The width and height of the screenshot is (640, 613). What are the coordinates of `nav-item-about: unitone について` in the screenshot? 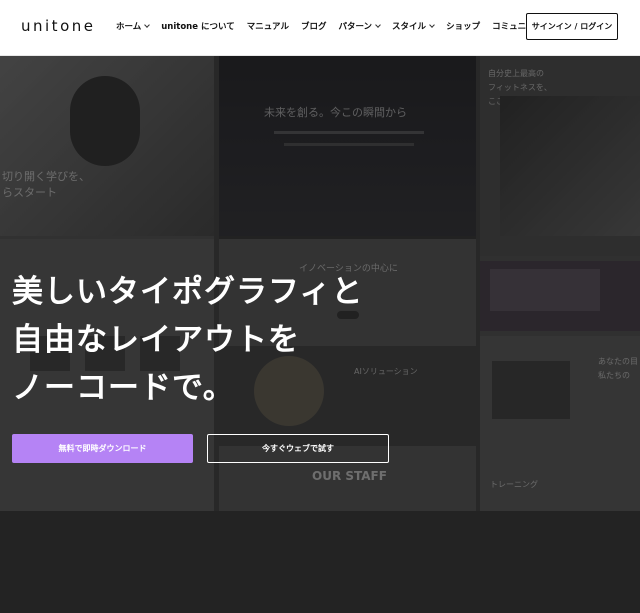 It's located at (197, 26).